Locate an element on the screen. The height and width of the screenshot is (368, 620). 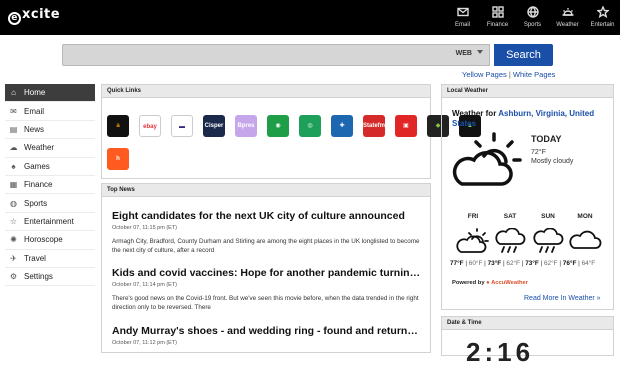
quick-link-tile: ▣ is located at coordinates (406, 126).